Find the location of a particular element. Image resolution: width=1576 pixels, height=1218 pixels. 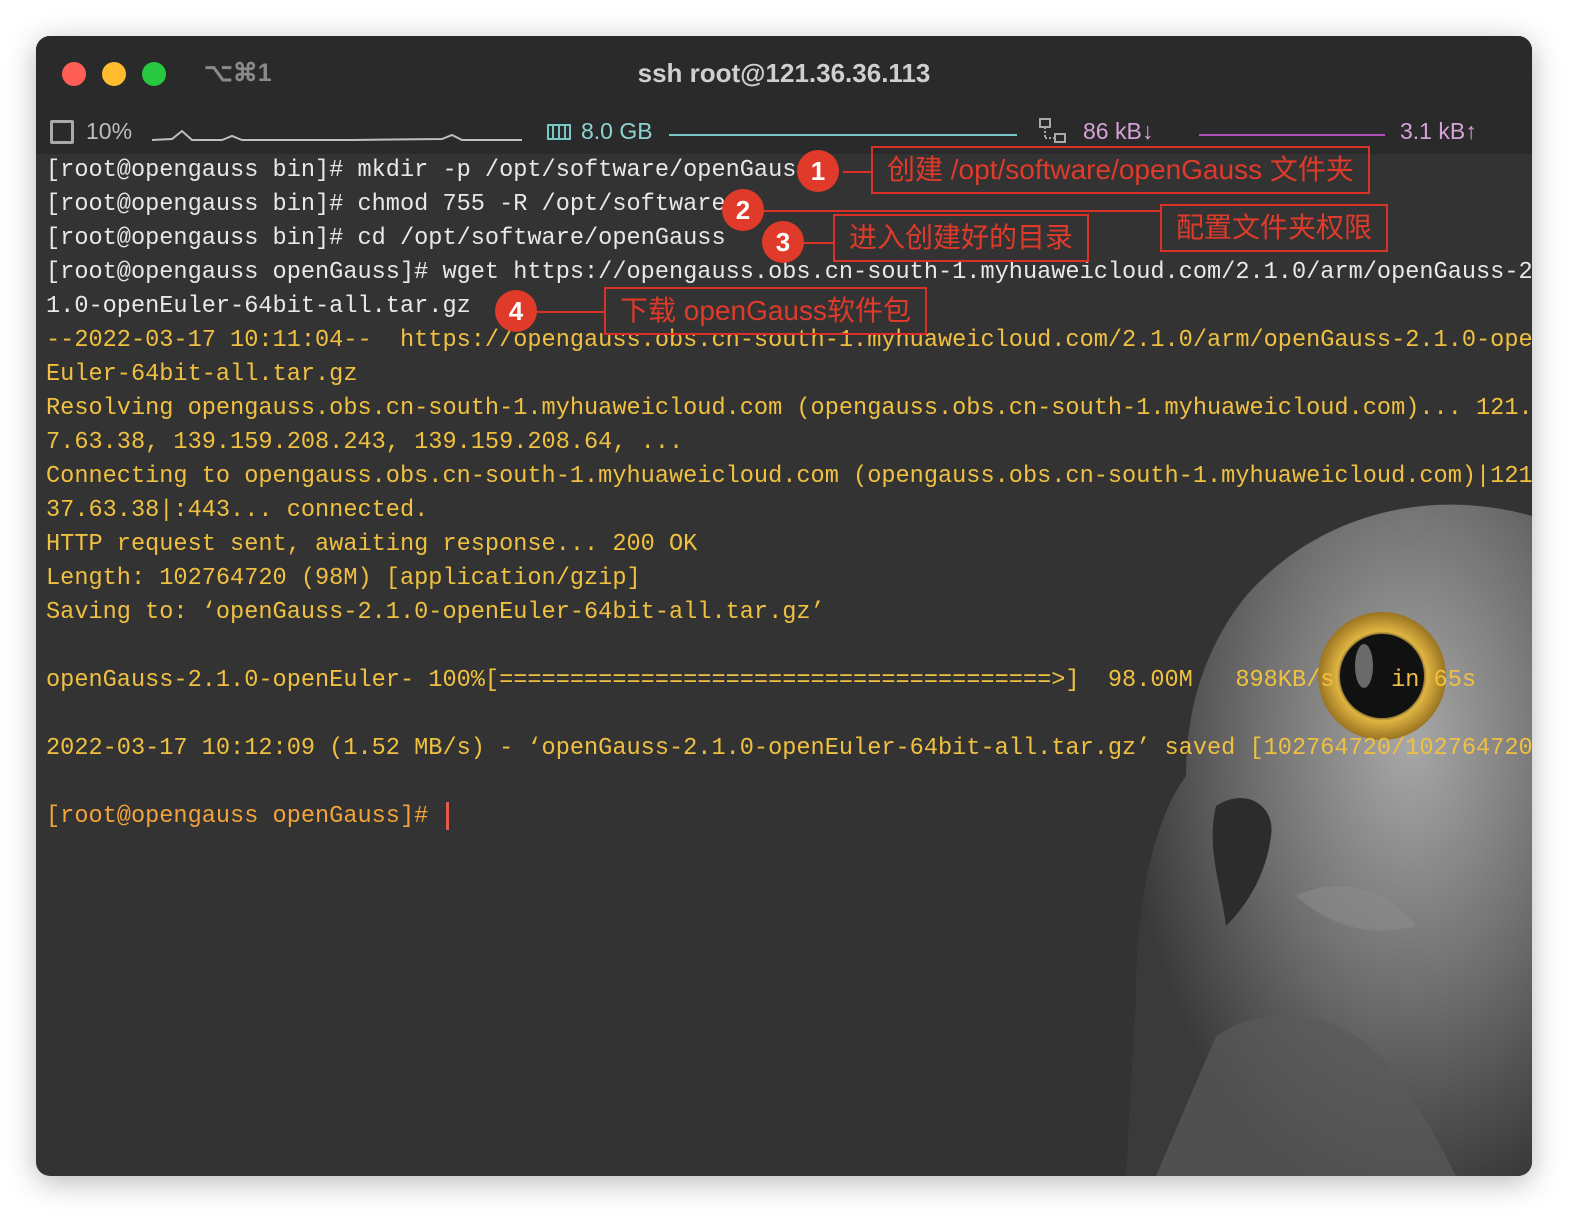

annotation-callout-4: 下载 openGauss软件包 is located at coordinates (765, 311).